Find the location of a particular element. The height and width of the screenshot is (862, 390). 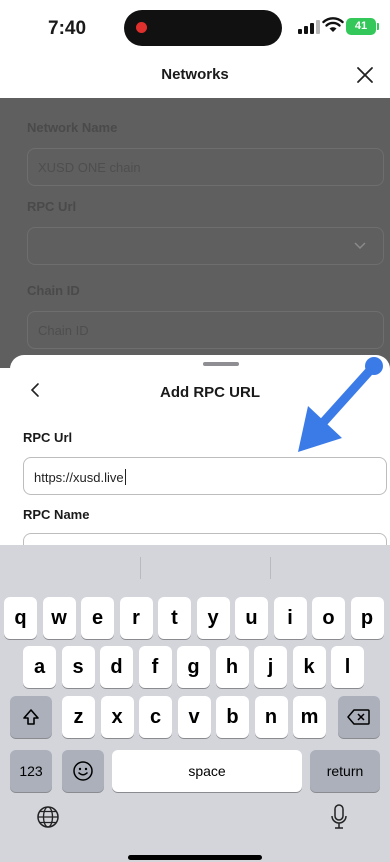

chain-id-label: Chain ID is located at coordinates (53, 290).